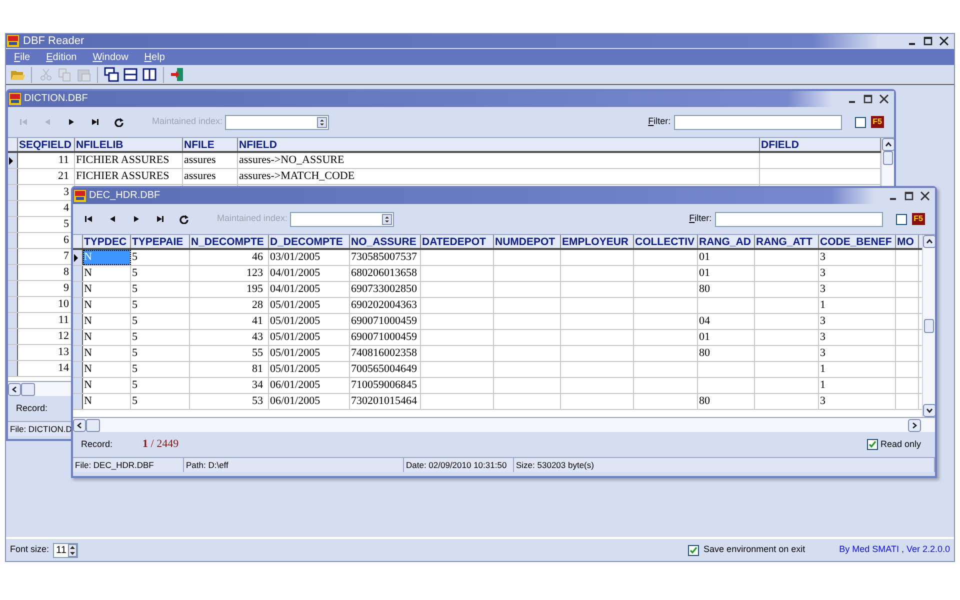  What do you see at coordinates (726, 289) in the screenshot?
I see `table-cell: 80` at bounding box center [726, 289].